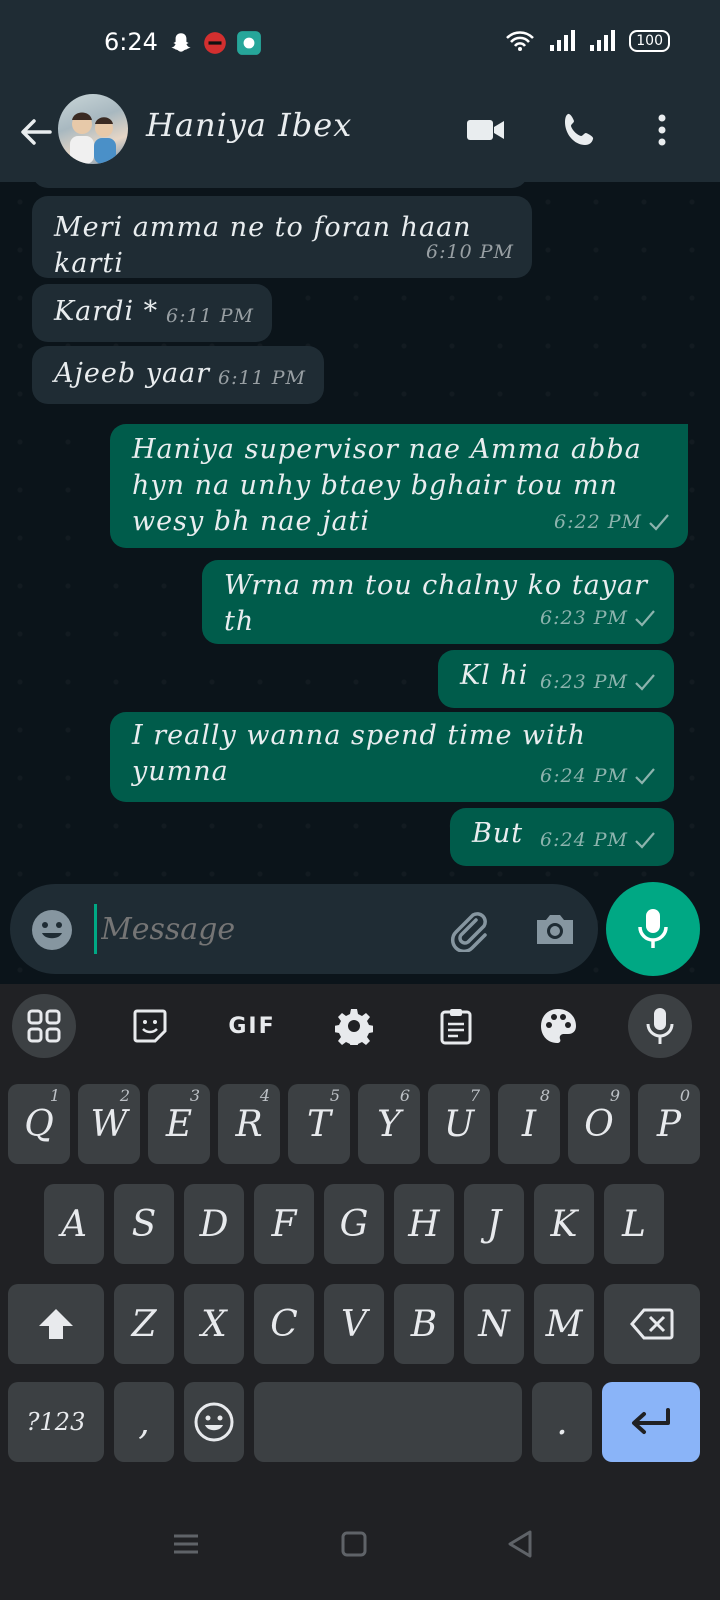 The width and height of the screenshot is (720, 1600). Describe the element at coordinates (494, 1224) in the screenshot. I see `key-j: J` at that location.